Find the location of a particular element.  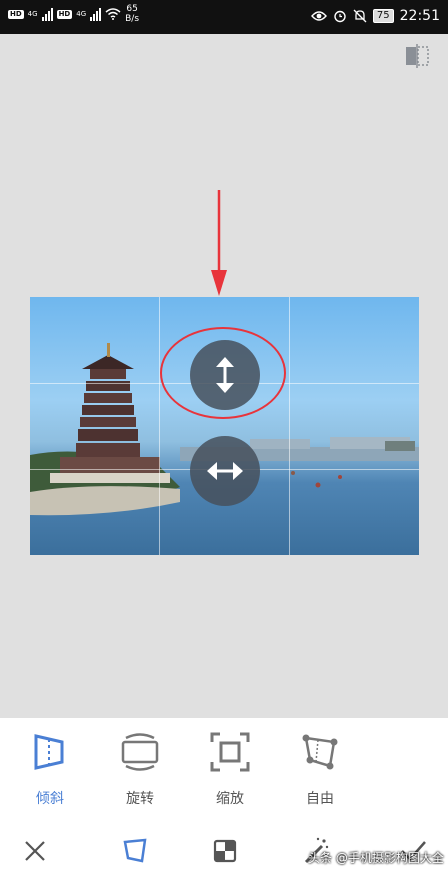

status-right: 75 22:51 is located at coordinates (375, 16).